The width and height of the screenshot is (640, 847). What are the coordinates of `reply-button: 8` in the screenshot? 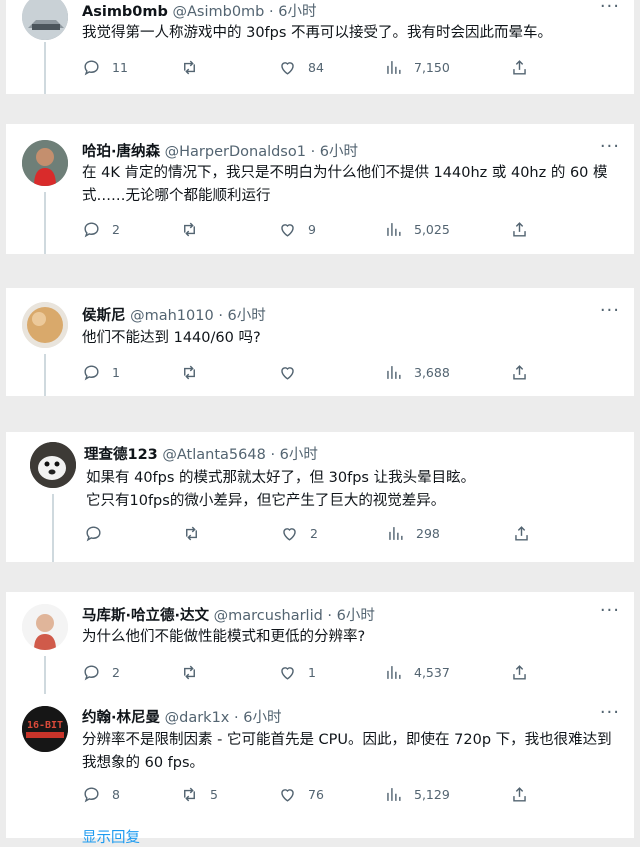 It's located at (101, 794).